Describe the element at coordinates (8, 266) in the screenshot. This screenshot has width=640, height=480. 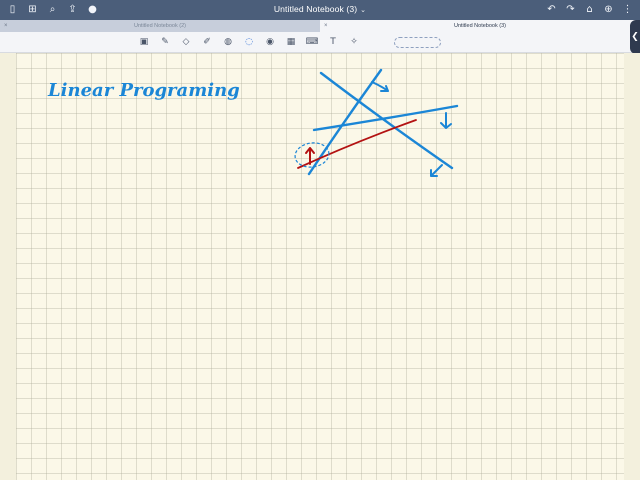
I see `page-left-margin` at that location.